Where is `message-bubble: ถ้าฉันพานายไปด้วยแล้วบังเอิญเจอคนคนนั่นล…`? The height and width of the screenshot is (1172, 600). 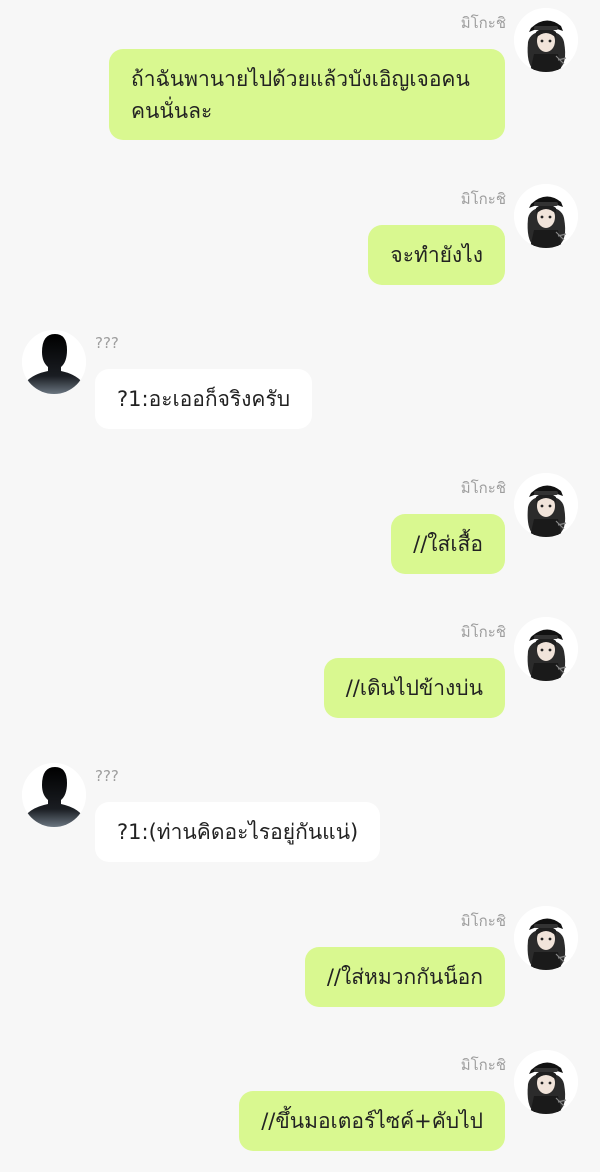
message-bubble: ถ้าฉันพานายไปด้วยแล้วบังเอิญเจอคนคนนั่นล… is located at coordinates (307, 94).